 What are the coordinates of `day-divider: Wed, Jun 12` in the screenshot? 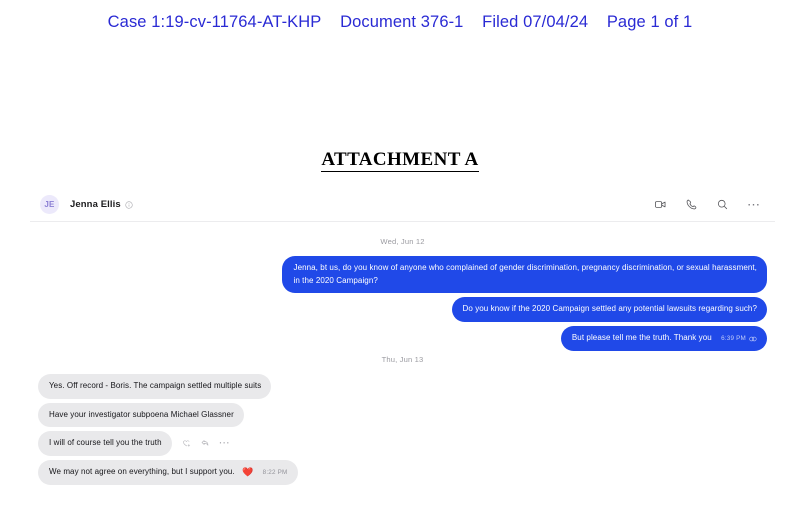 It's located at (402, 241).